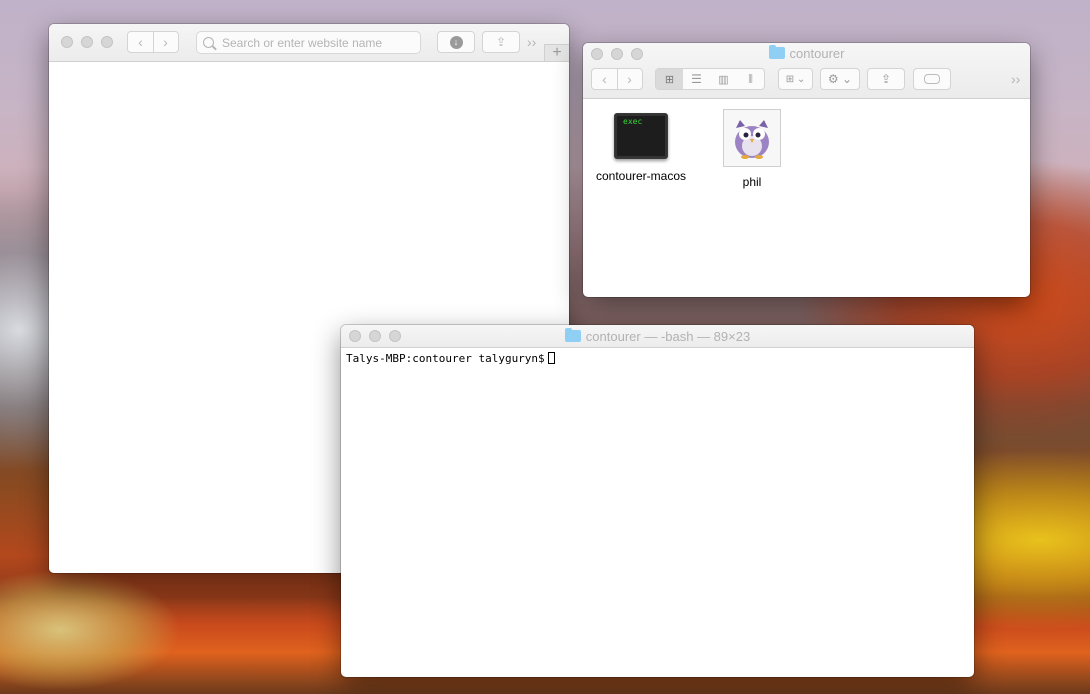 The width and height of the screenshot is (1090, 694). I want to click on downloads-button: ↓, so click(456, 42).